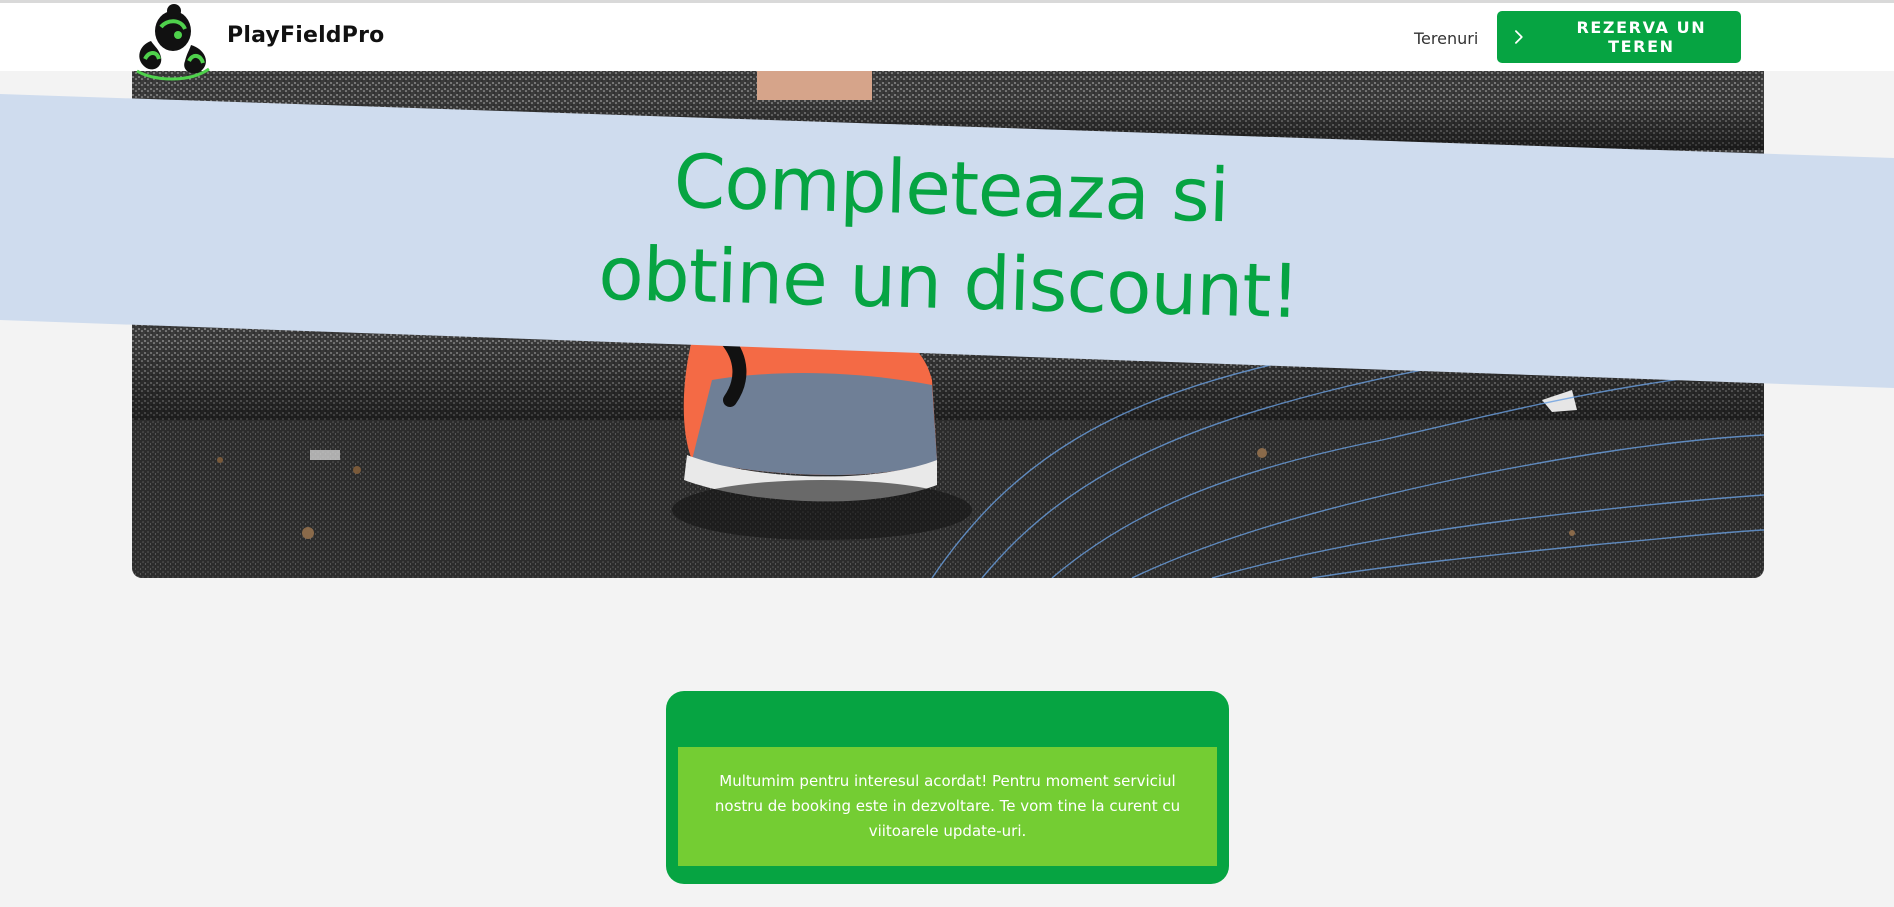  I want to click on promo-headline: Completeaza si obtine un discount!, so click(950, 235).